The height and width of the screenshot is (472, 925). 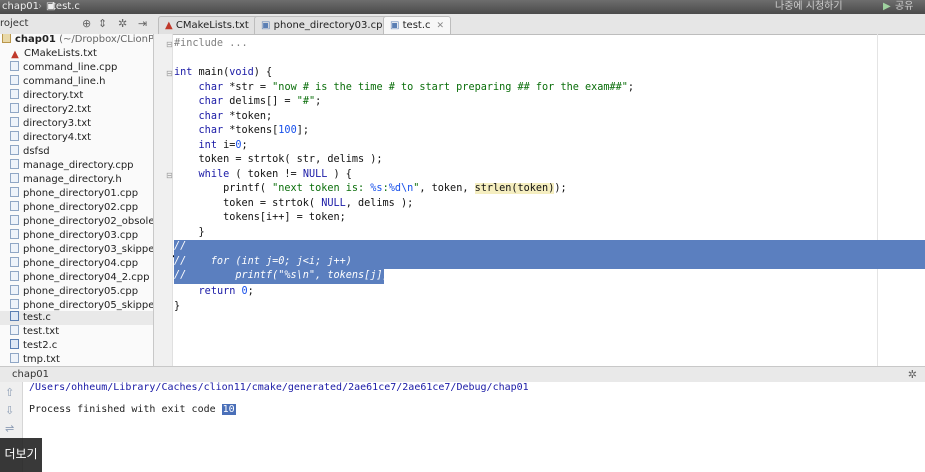 I want to click on tree-file-label: phone_directory02.cpp, so click(x=81, y=207).